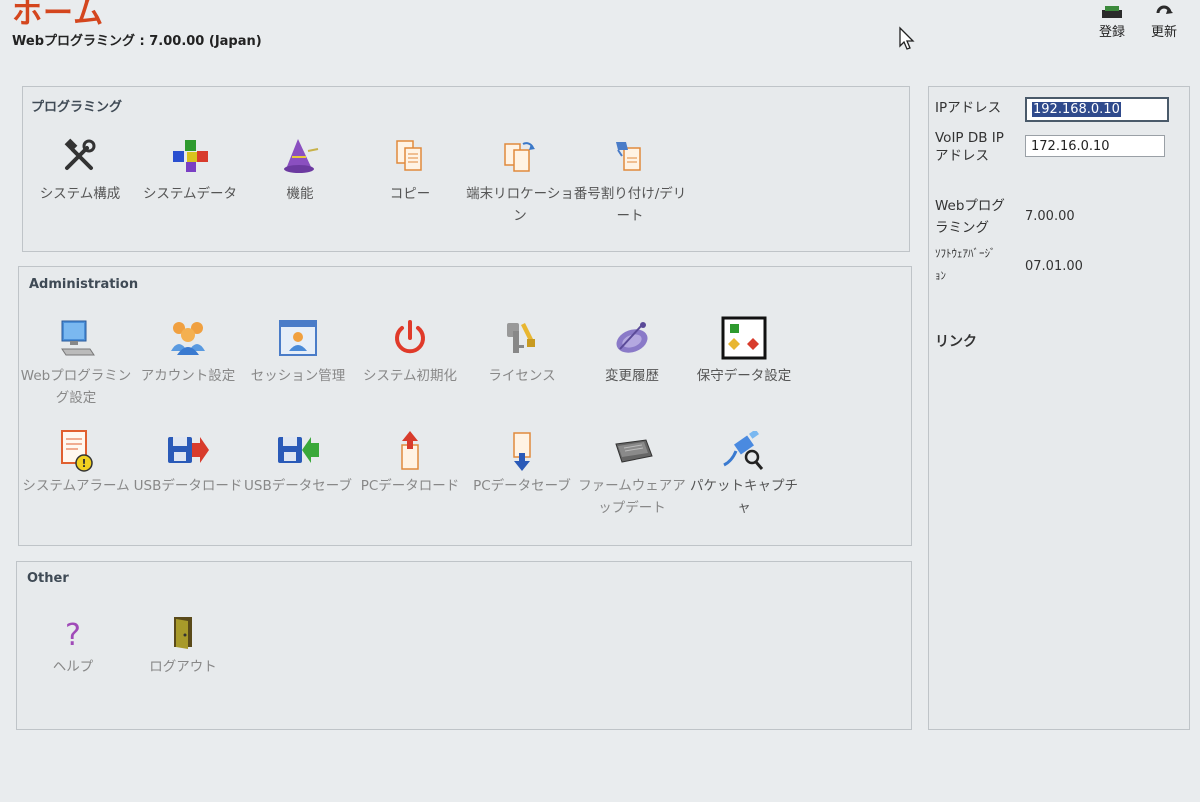 The image size is (1200, 802). I want to click on help-item: ? ヘルプ, so click(73, 646).